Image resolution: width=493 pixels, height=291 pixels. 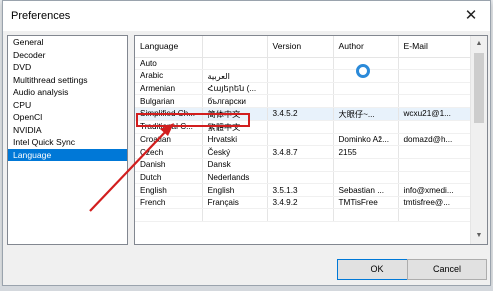 I want to click on column-header-native, so click(x=235, y=47).